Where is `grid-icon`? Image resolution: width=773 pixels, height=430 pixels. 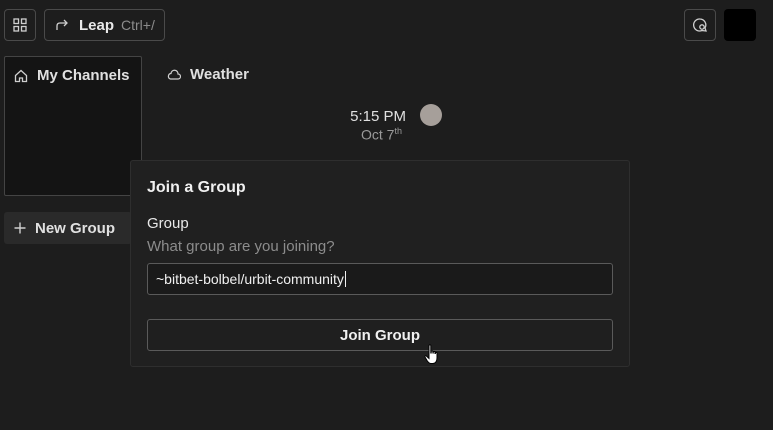 grid-icon is located at coordinates (20, 25).